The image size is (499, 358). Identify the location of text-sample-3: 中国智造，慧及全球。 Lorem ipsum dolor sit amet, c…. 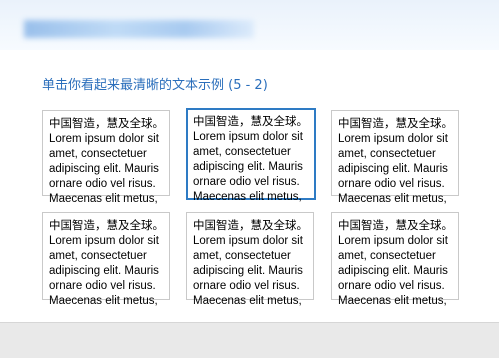
(395, 157).